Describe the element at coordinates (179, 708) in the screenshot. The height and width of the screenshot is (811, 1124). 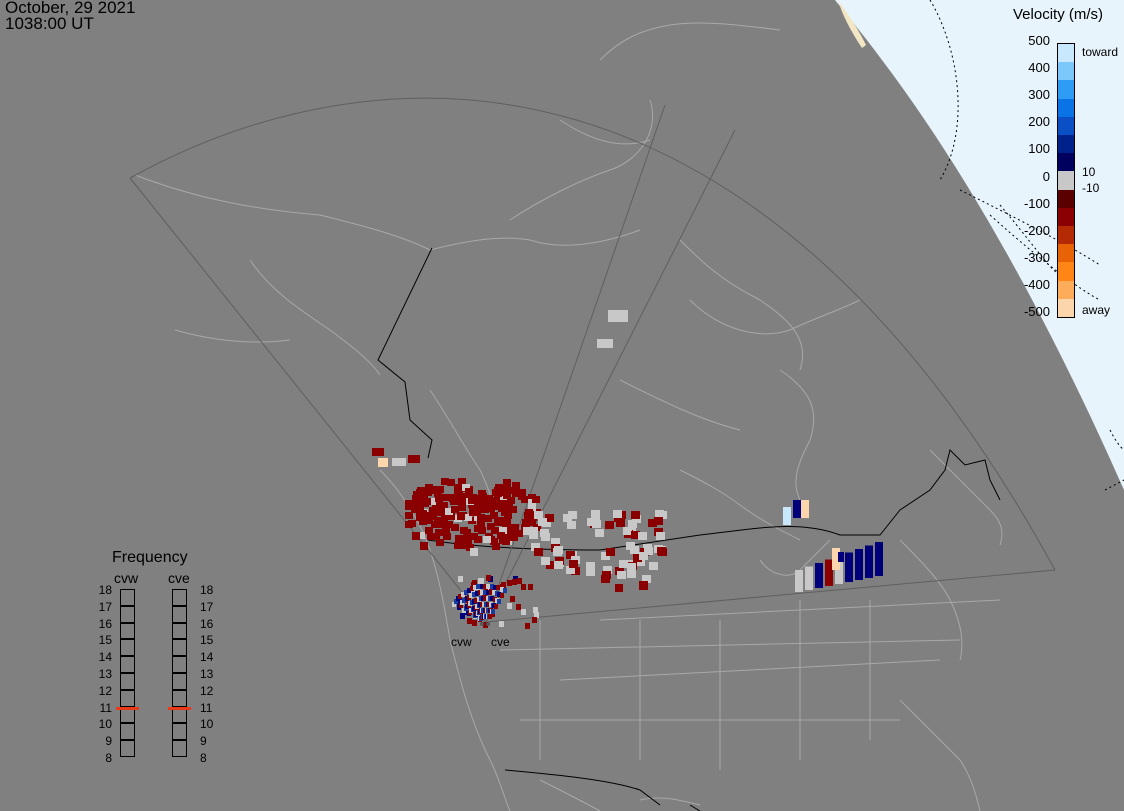
I see `frequency-marker-cve` at that location.